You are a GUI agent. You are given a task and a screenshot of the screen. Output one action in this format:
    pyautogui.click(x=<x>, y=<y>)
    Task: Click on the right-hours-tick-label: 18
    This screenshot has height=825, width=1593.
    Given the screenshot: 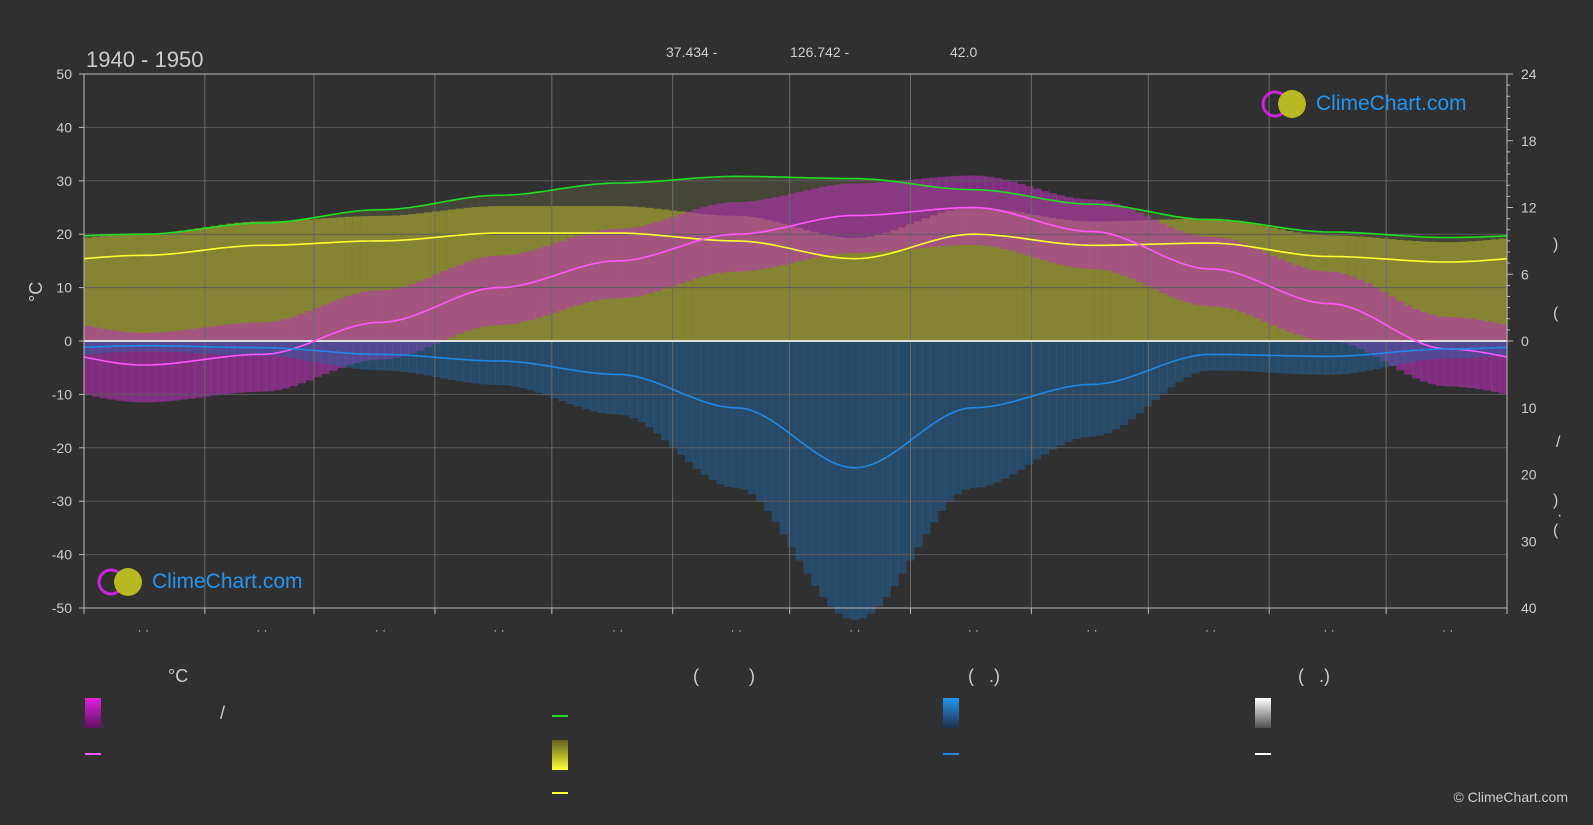 What is the action you would take?
    pyautogui.click(x=1529, y=141)
    